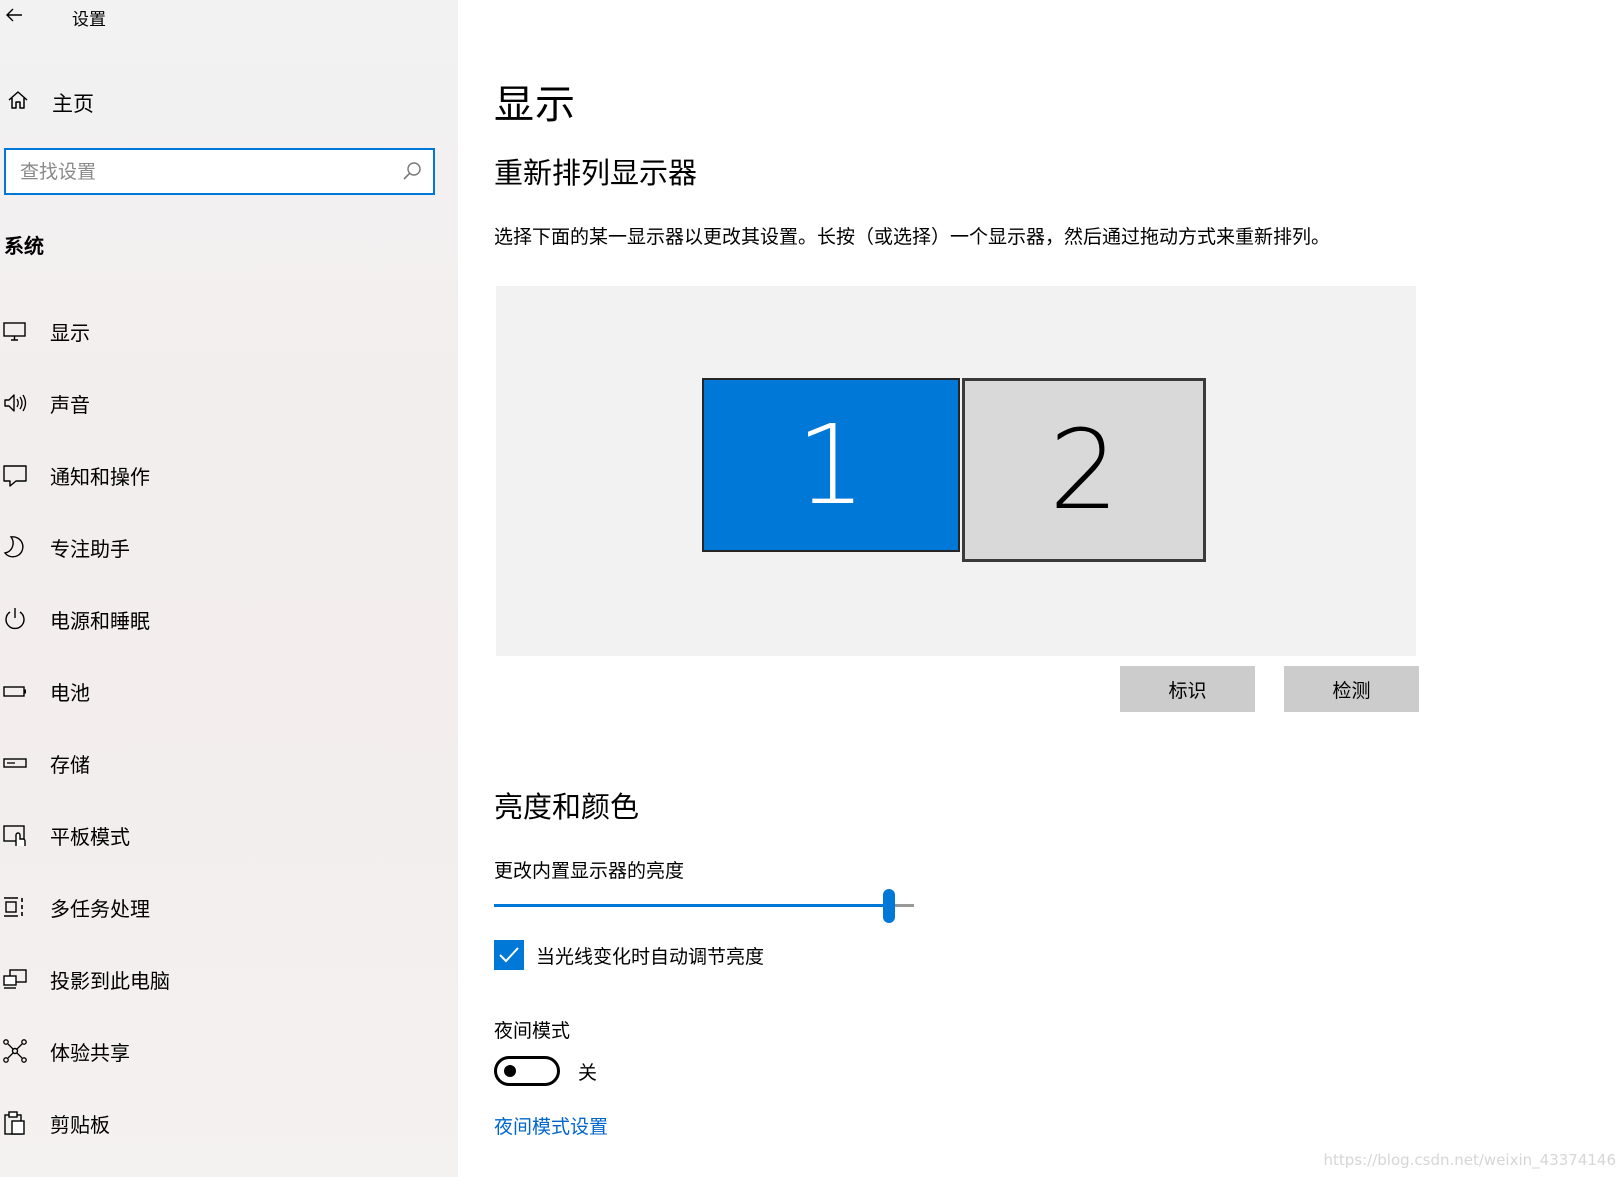 The height and width of the screenshot is (1177, 1622). Describe the element at coordinates (229, 330) in the screenshot. I see `sidebar-item-display: 显示` at that location.